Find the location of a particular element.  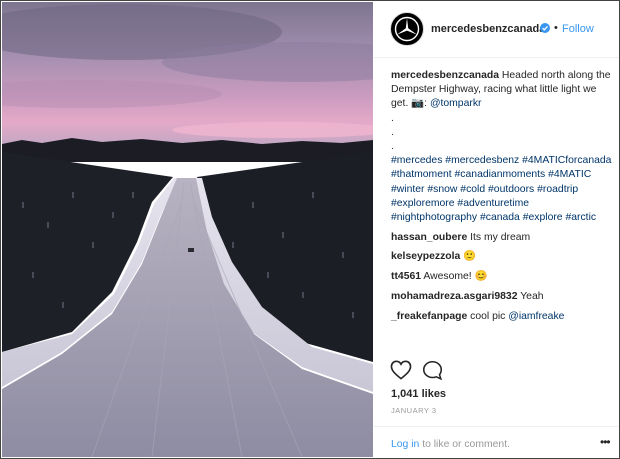

post-header: mercedesbenzcanada • Follow is located at coordinates (496, 30).